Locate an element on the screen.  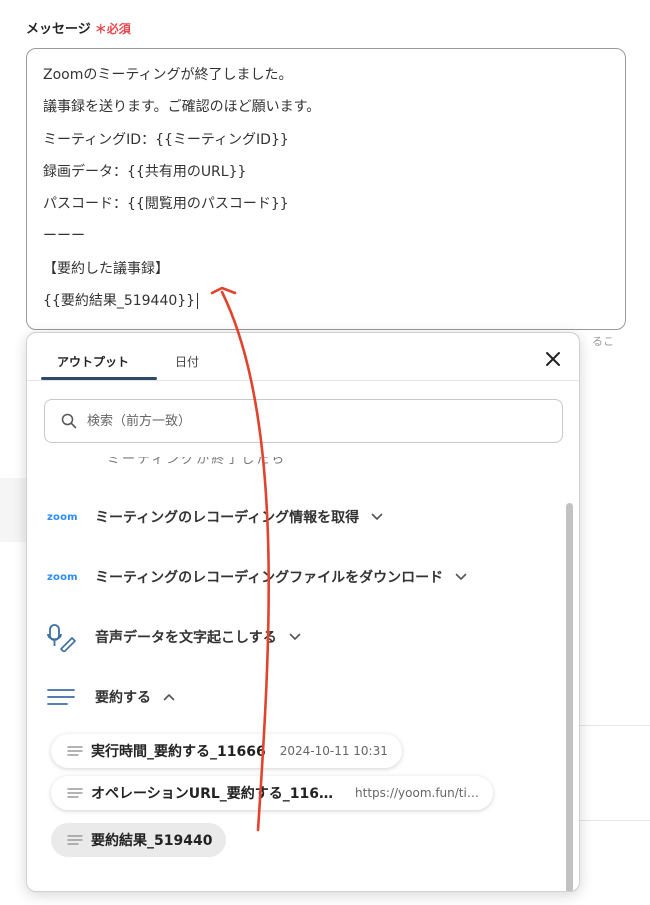
summary-lines-icon is located at coordinates (61, 697).